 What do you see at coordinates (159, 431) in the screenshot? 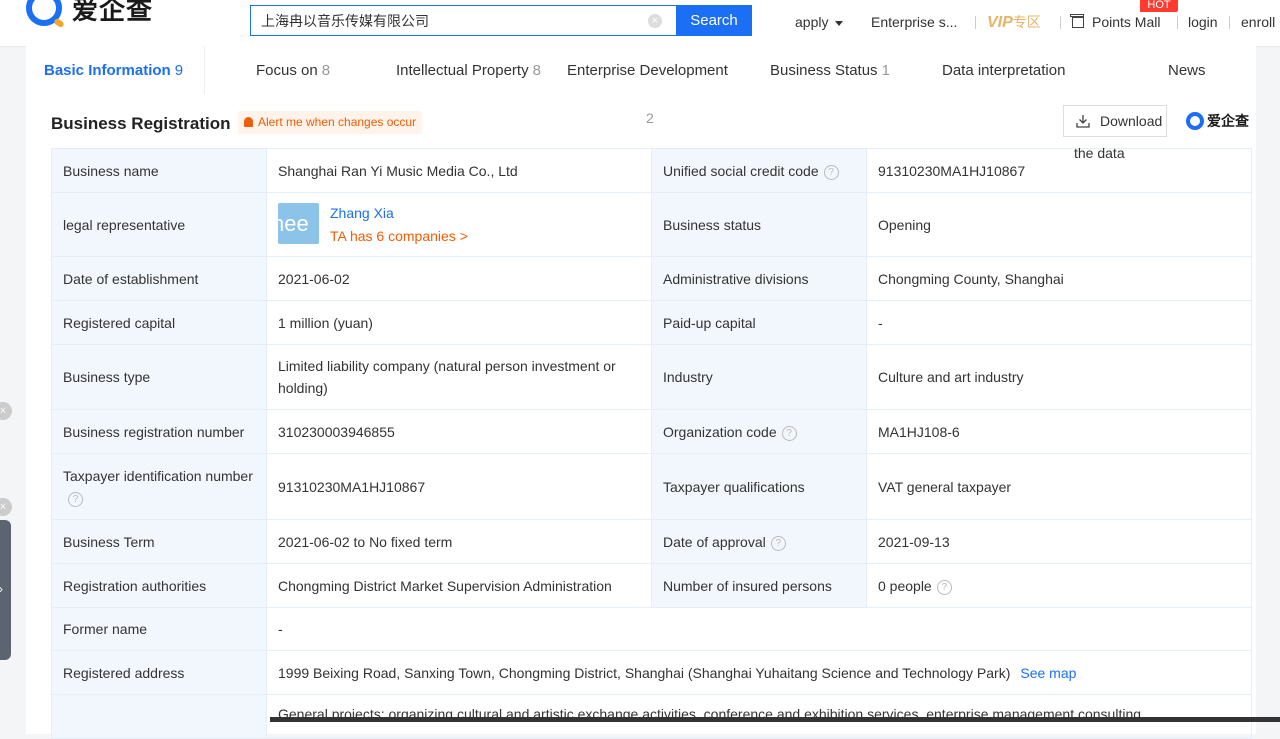
I see `registration-number-label: Business registration number` at bounding box center [159, 431].